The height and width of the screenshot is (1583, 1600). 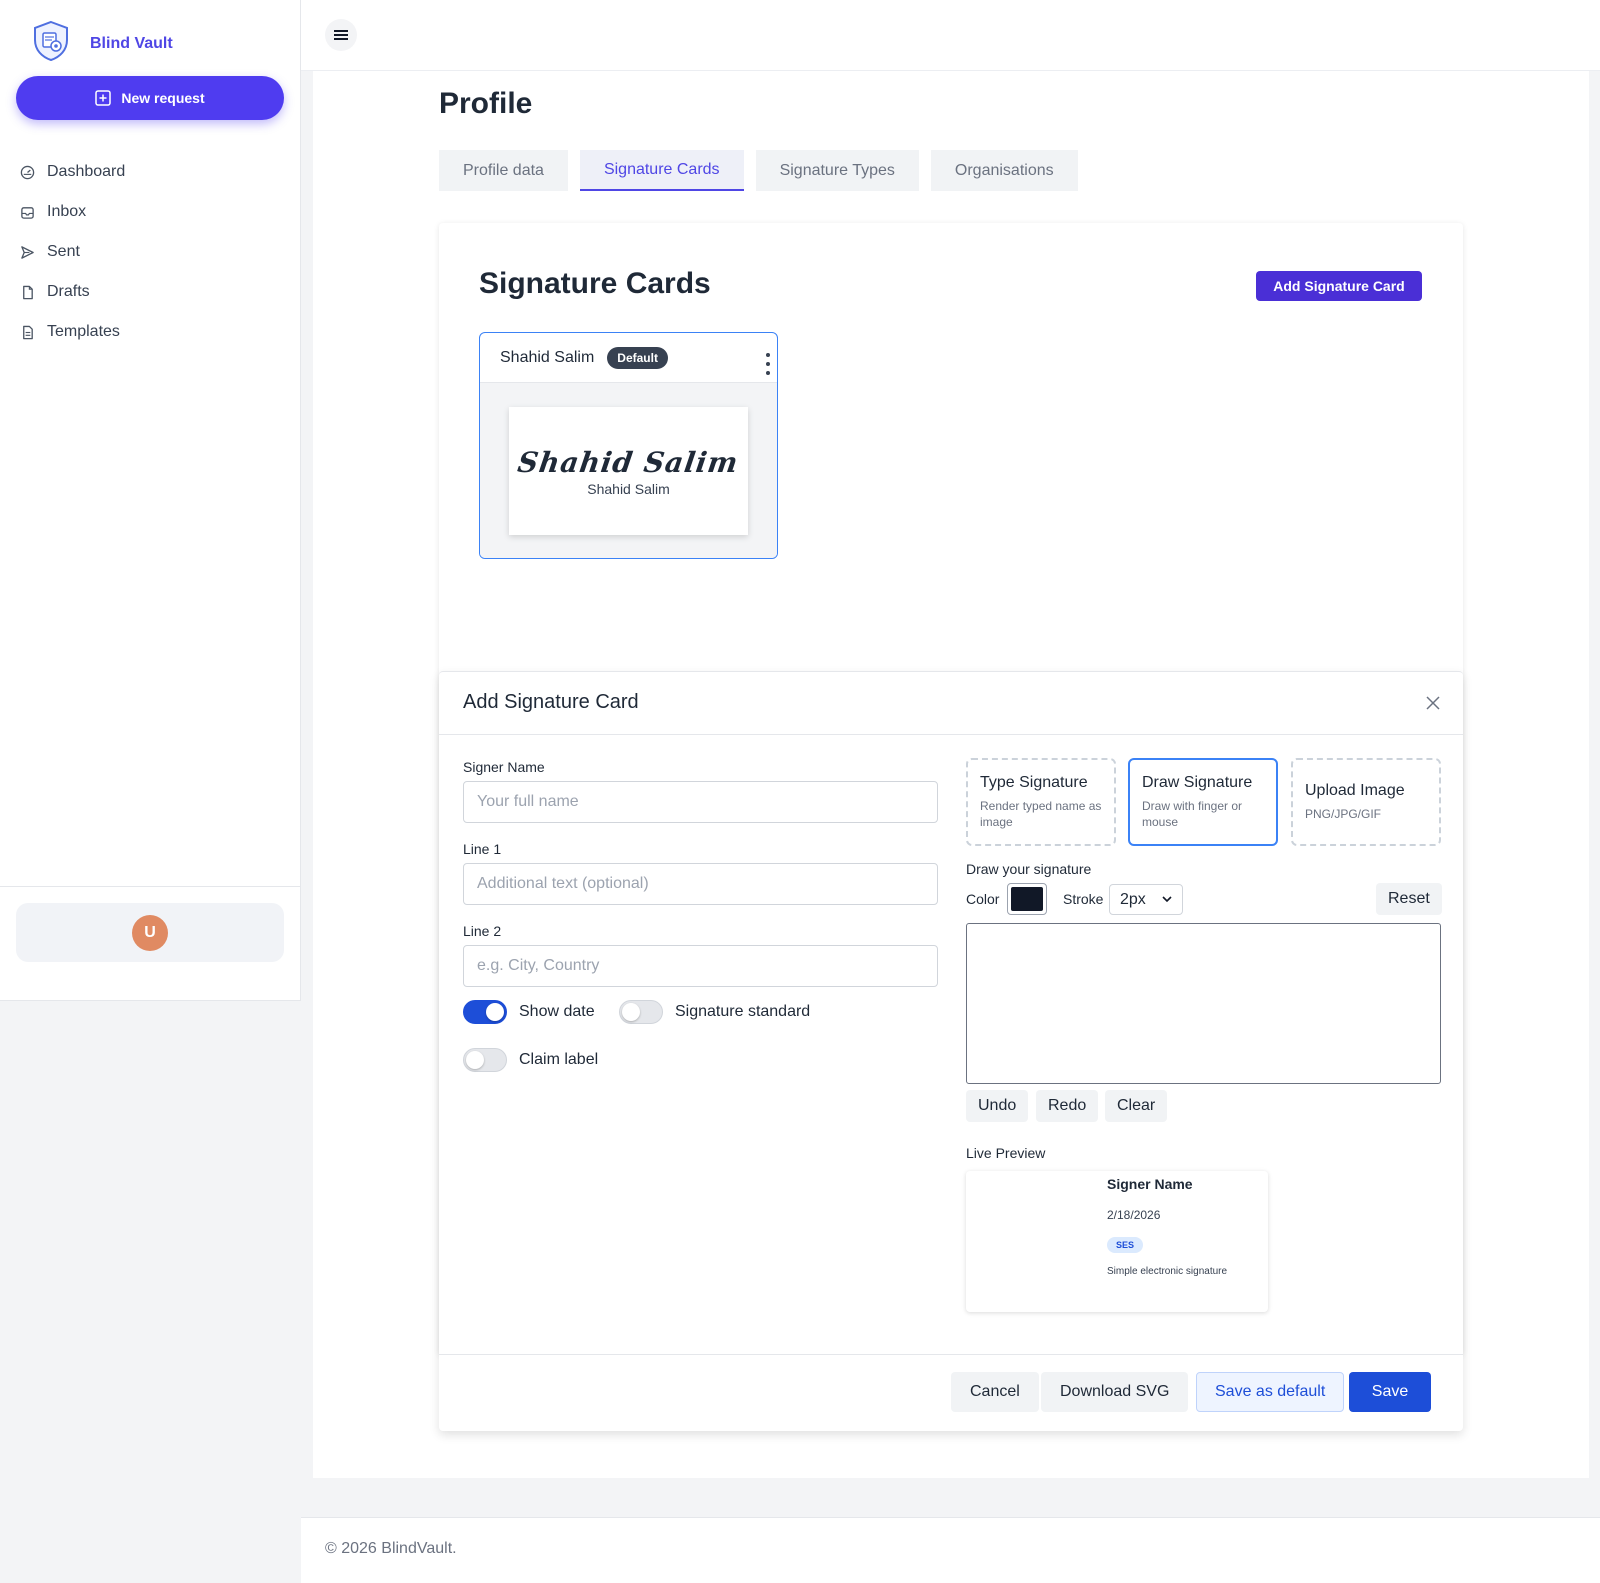 I want to click on dialog-title: Add Signature Card, so click(x=551, y=702).